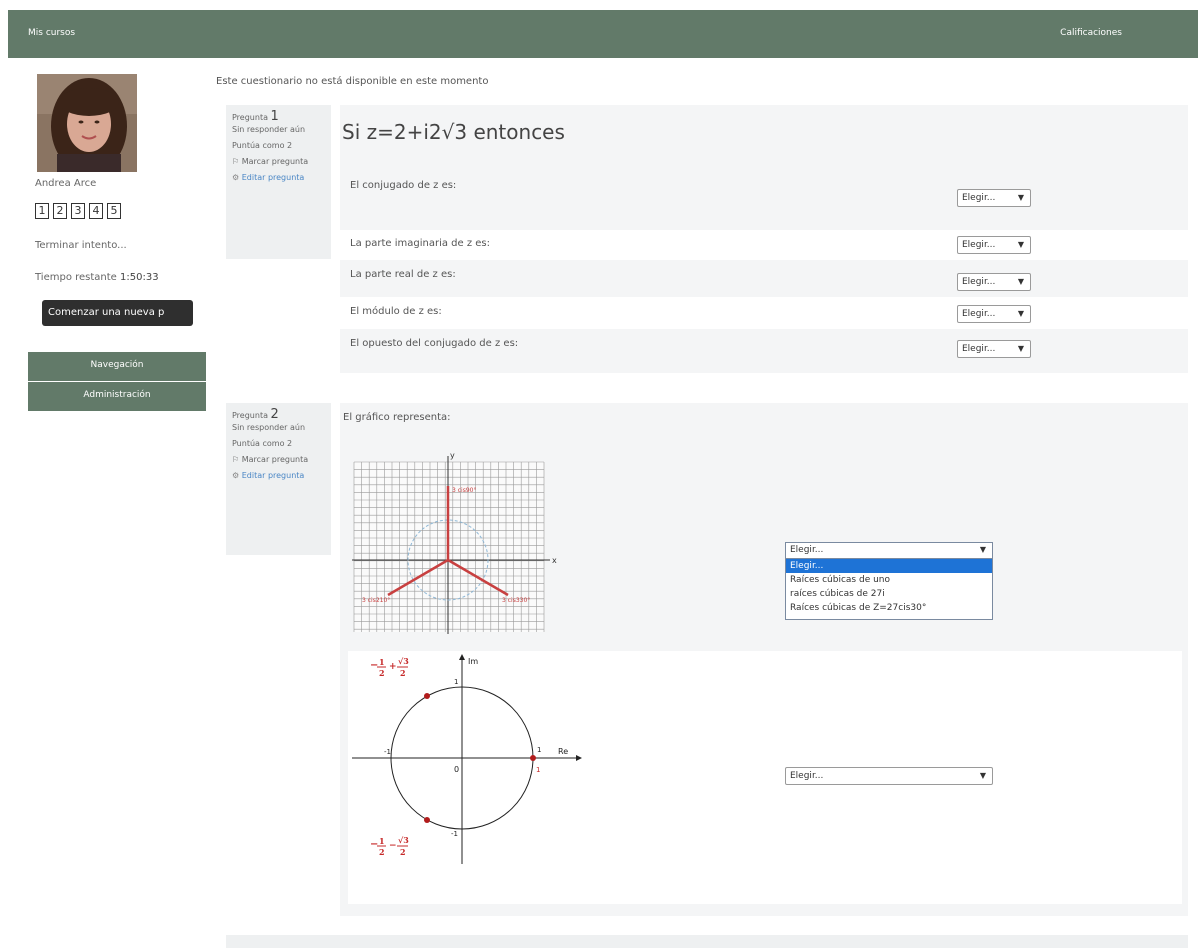 The height and width of the screenshot is (948, 1202). Describe the element at coordinates (889, 776) in the screenshot. I see `unit-circle-answer-select: Elegir... ▼` at that location.